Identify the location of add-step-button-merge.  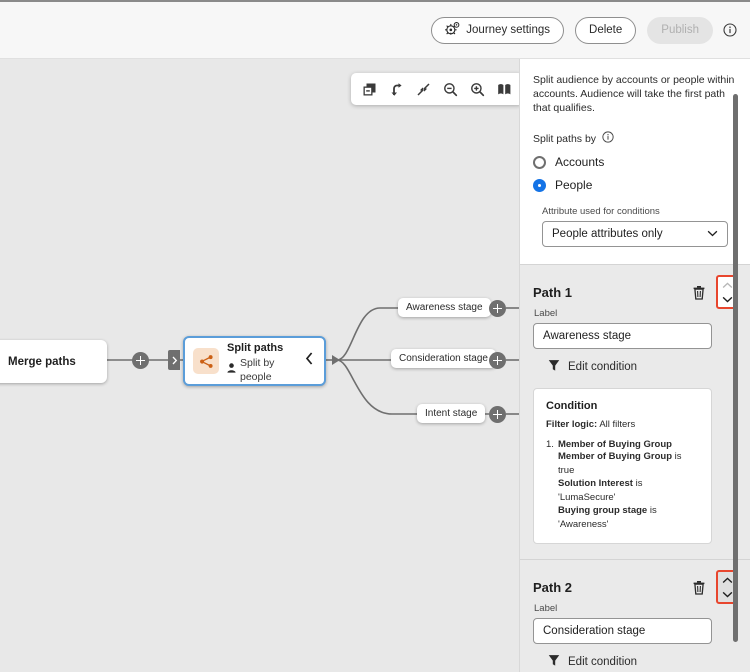
(140, 360).